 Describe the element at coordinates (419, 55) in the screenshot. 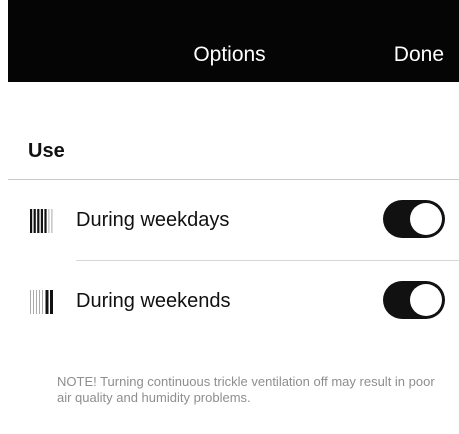

I see `done-button: Done` at that location.